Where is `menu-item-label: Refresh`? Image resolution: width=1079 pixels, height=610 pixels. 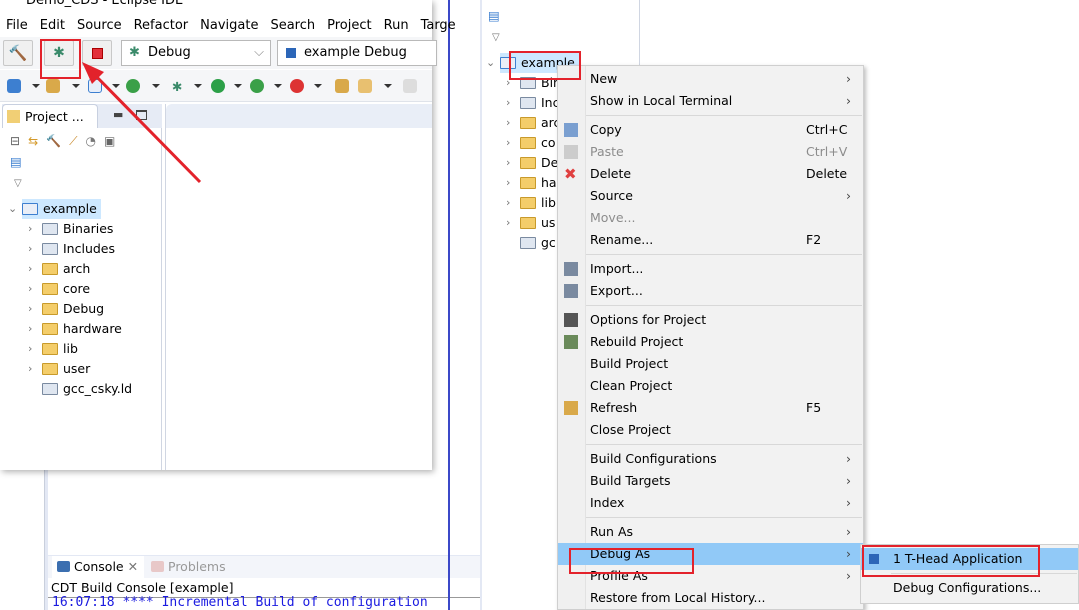
menu-item-label: Refresh is located at coordinates (614, 407).